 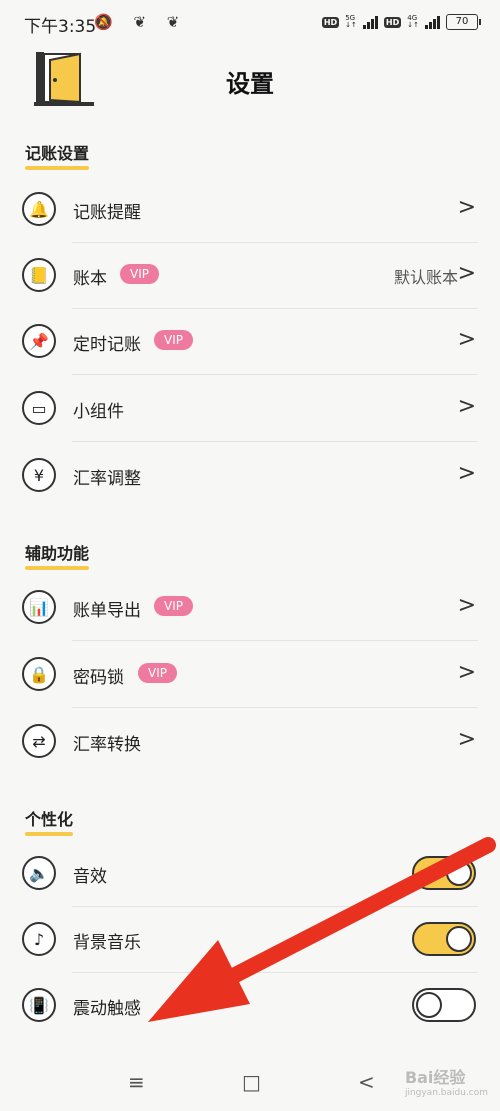 What do you see at coordinates (250, 276) in the screenshot?
I see `row-ledger: 📒 账本 VIP 默认账本 >` at bounding box center [250, 276].